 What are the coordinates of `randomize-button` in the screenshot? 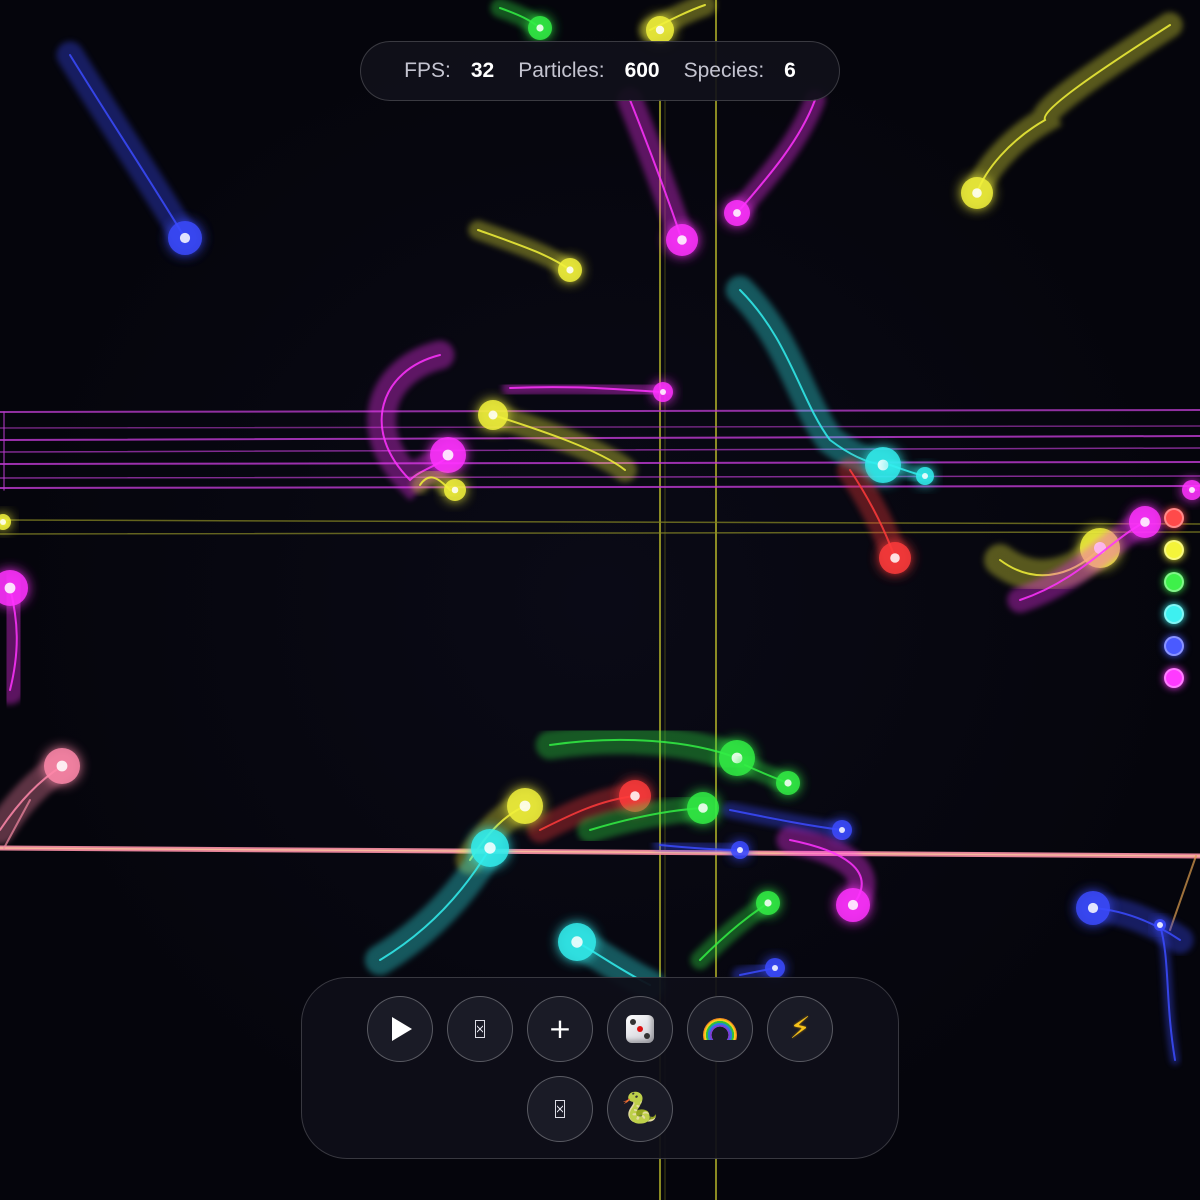 It's located at (640, 1029).